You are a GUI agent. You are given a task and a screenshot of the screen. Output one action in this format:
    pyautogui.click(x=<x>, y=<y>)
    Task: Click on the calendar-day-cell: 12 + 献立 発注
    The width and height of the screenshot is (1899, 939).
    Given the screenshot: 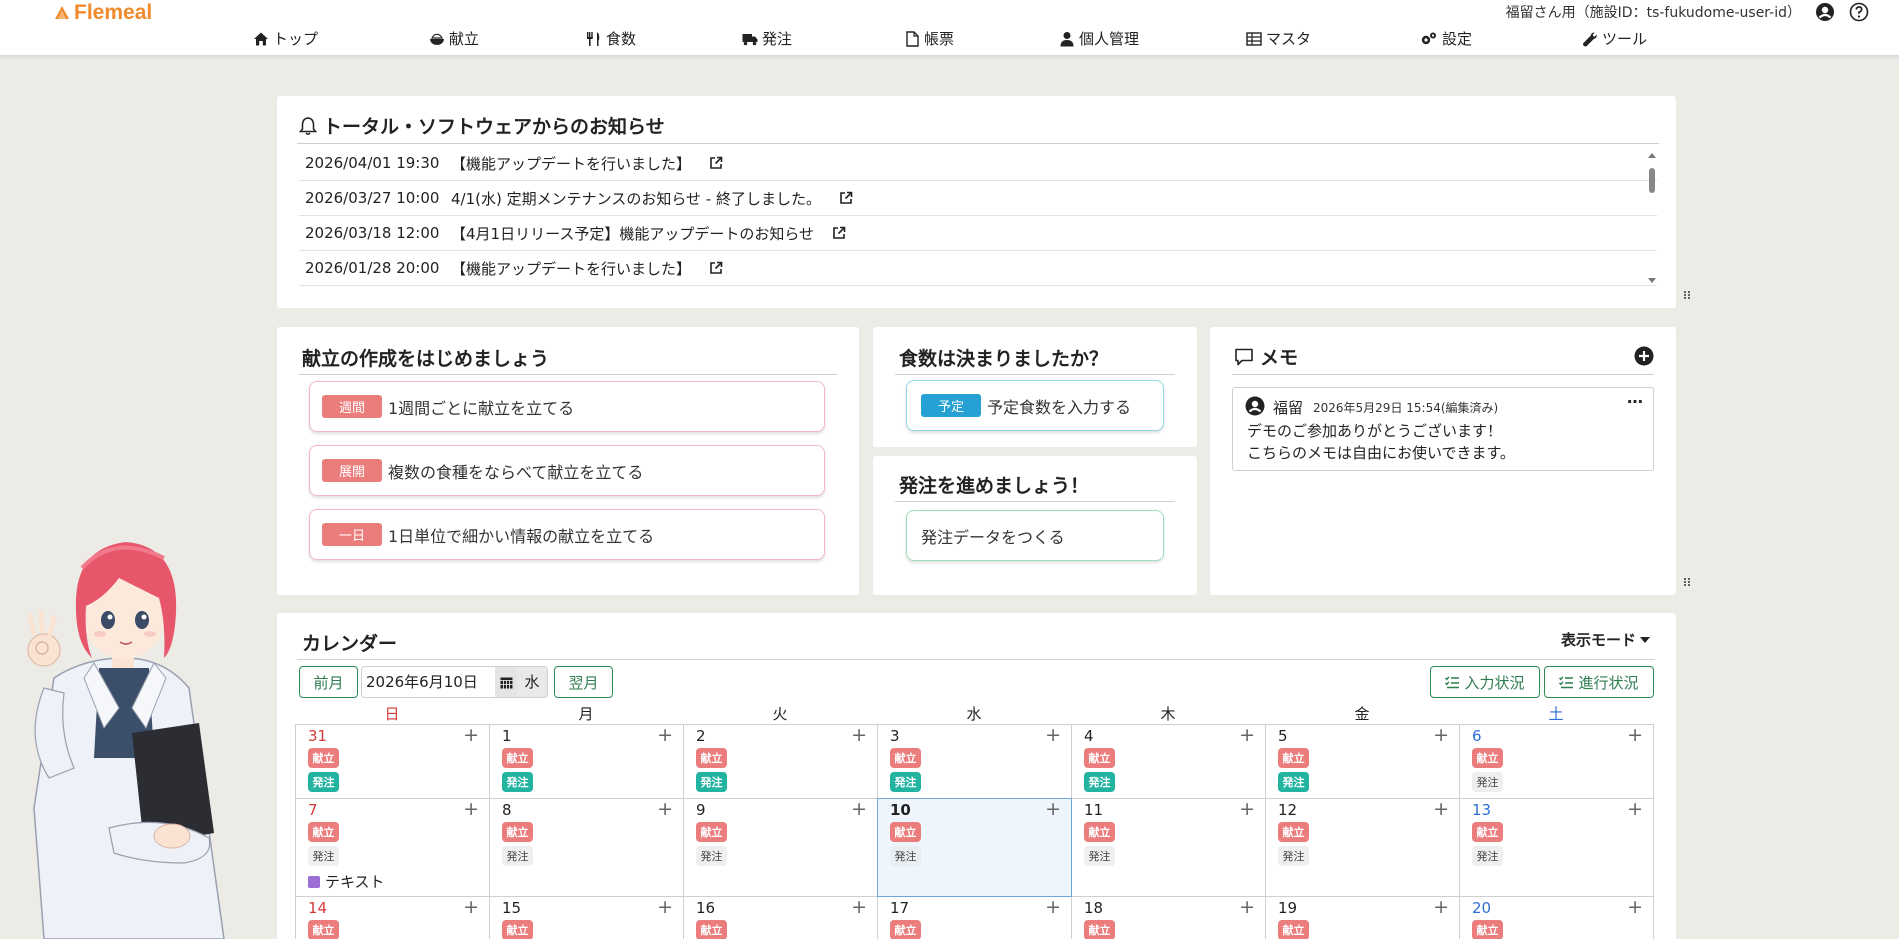 What is the action you would take?
    pyautogui.click(x=1362, y=847)
    